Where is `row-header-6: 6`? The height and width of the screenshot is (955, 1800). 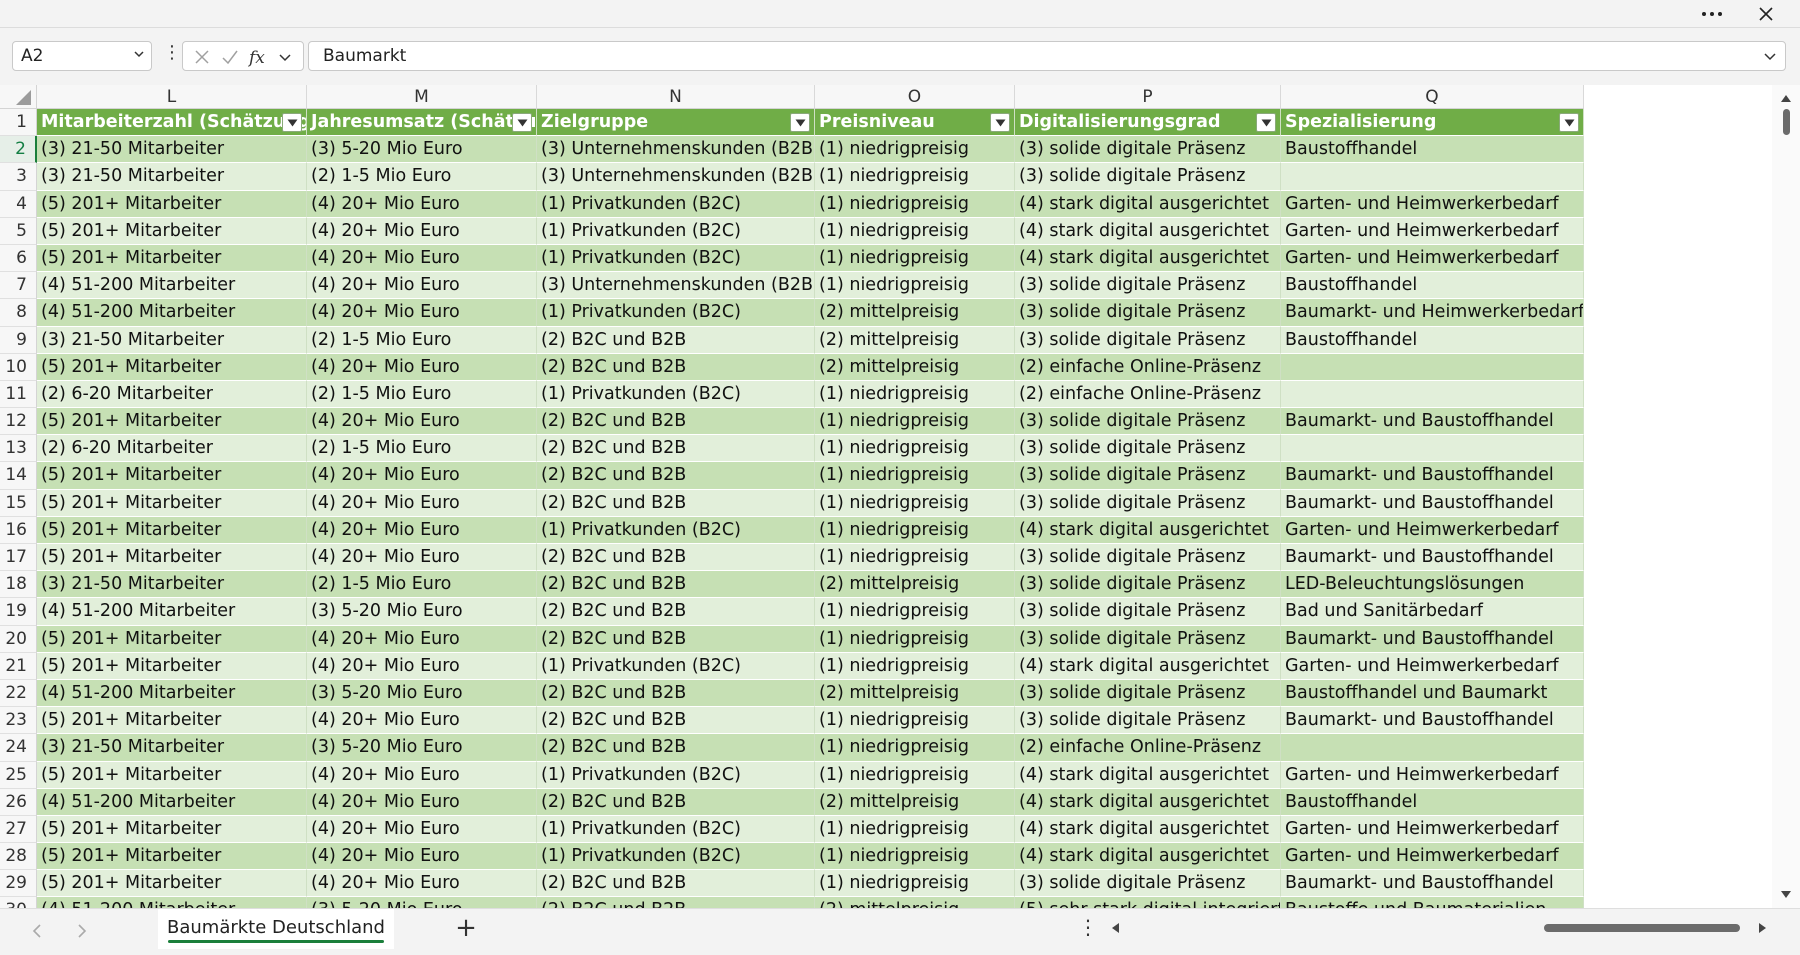 row-header-6: 6 is located at coordinates (18, 258).